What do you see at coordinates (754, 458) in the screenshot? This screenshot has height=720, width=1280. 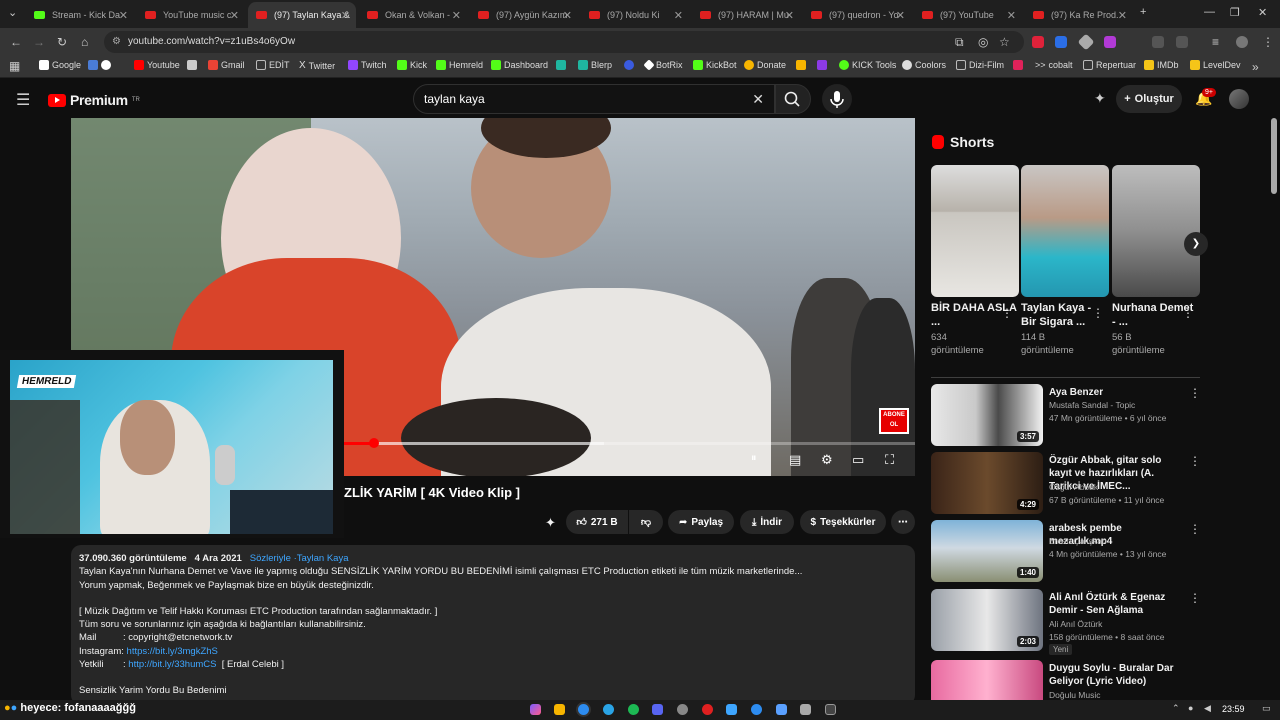 I see `autoplay-toggle-icon: ⏸︎` at bounding box center [754, 458].